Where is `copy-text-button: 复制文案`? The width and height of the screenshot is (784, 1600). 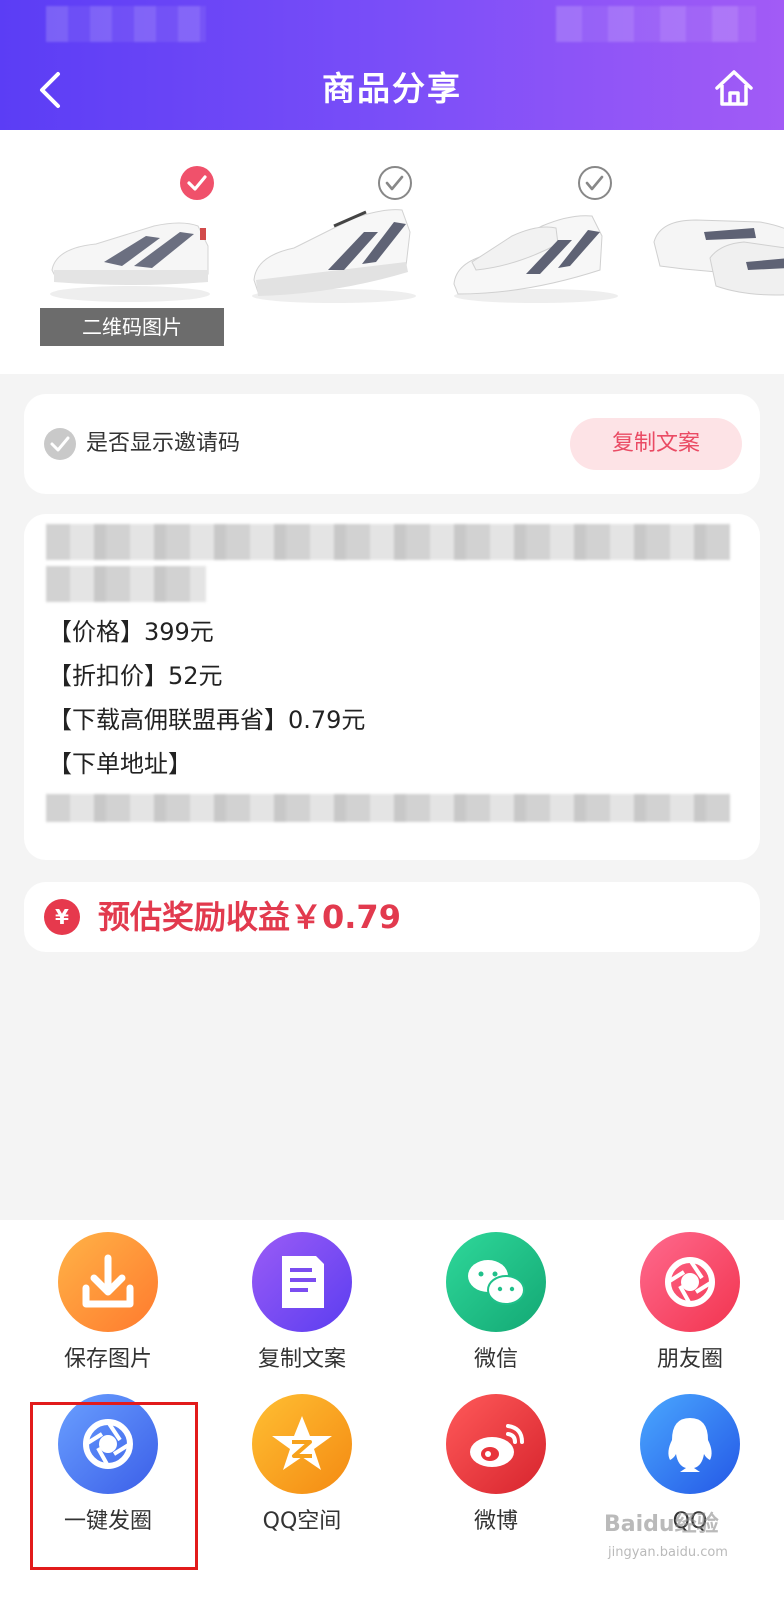 copy-text-button: 复制文案 is located at coordinates (656, 444).